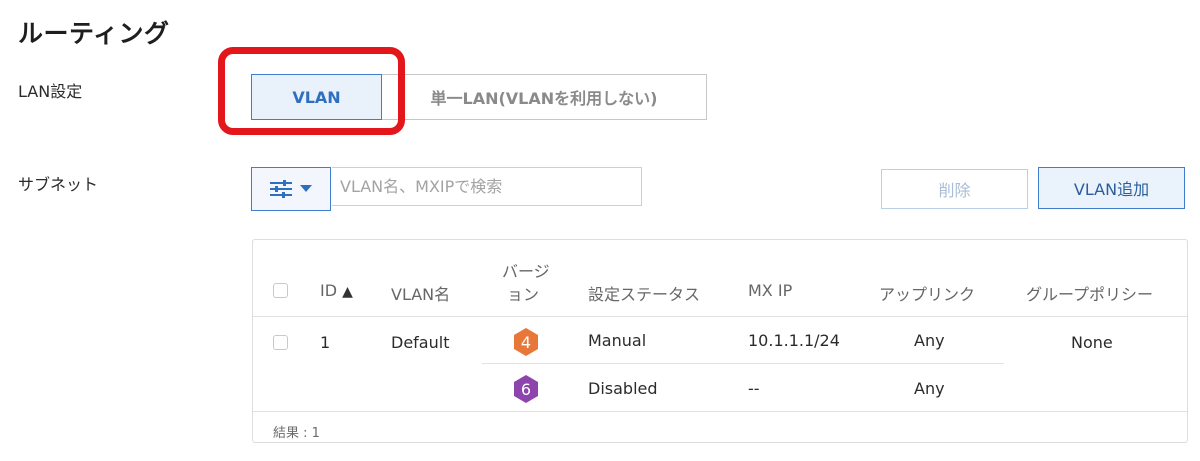  I want to click on column-header-version-line2: ョン, so click(523, 293).